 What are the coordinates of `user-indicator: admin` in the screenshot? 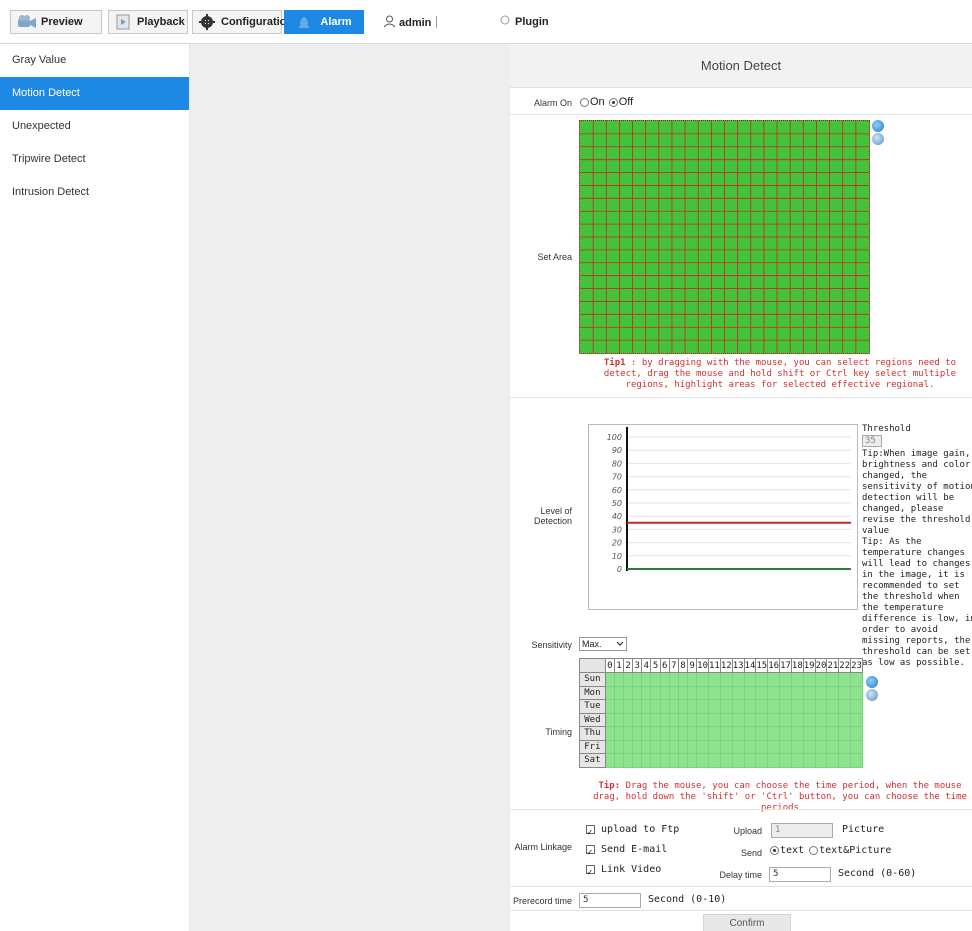 It's located at (407, 23).